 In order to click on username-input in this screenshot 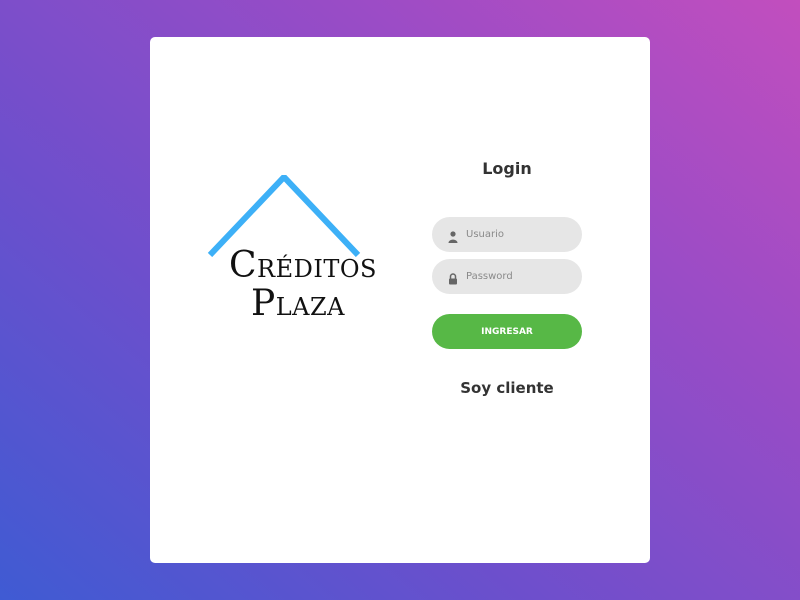, I will do `click(518, 234)`.